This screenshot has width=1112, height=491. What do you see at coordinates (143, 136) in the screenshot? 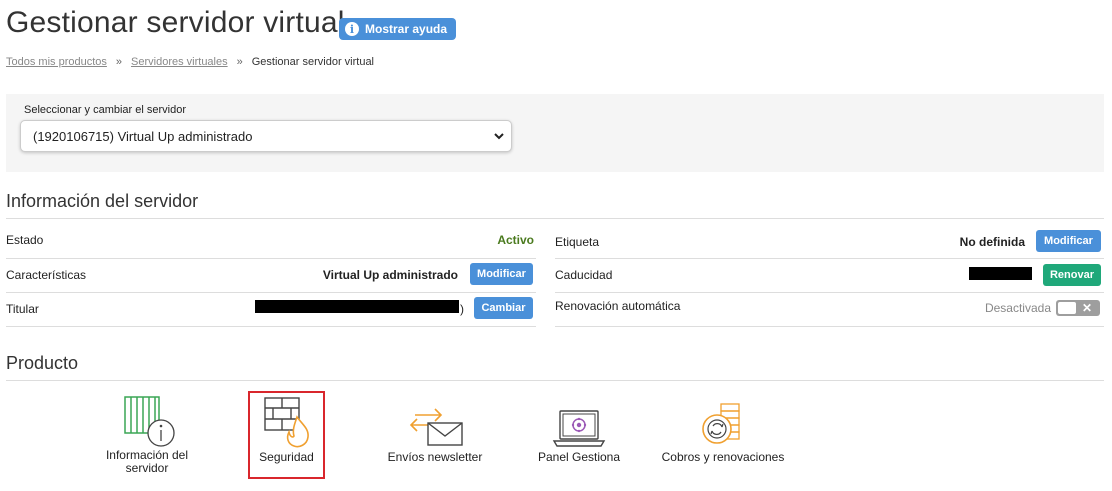
I see `server-select-value: (1920106715) Virtual Up administrado` at bounding box center [143, 136].